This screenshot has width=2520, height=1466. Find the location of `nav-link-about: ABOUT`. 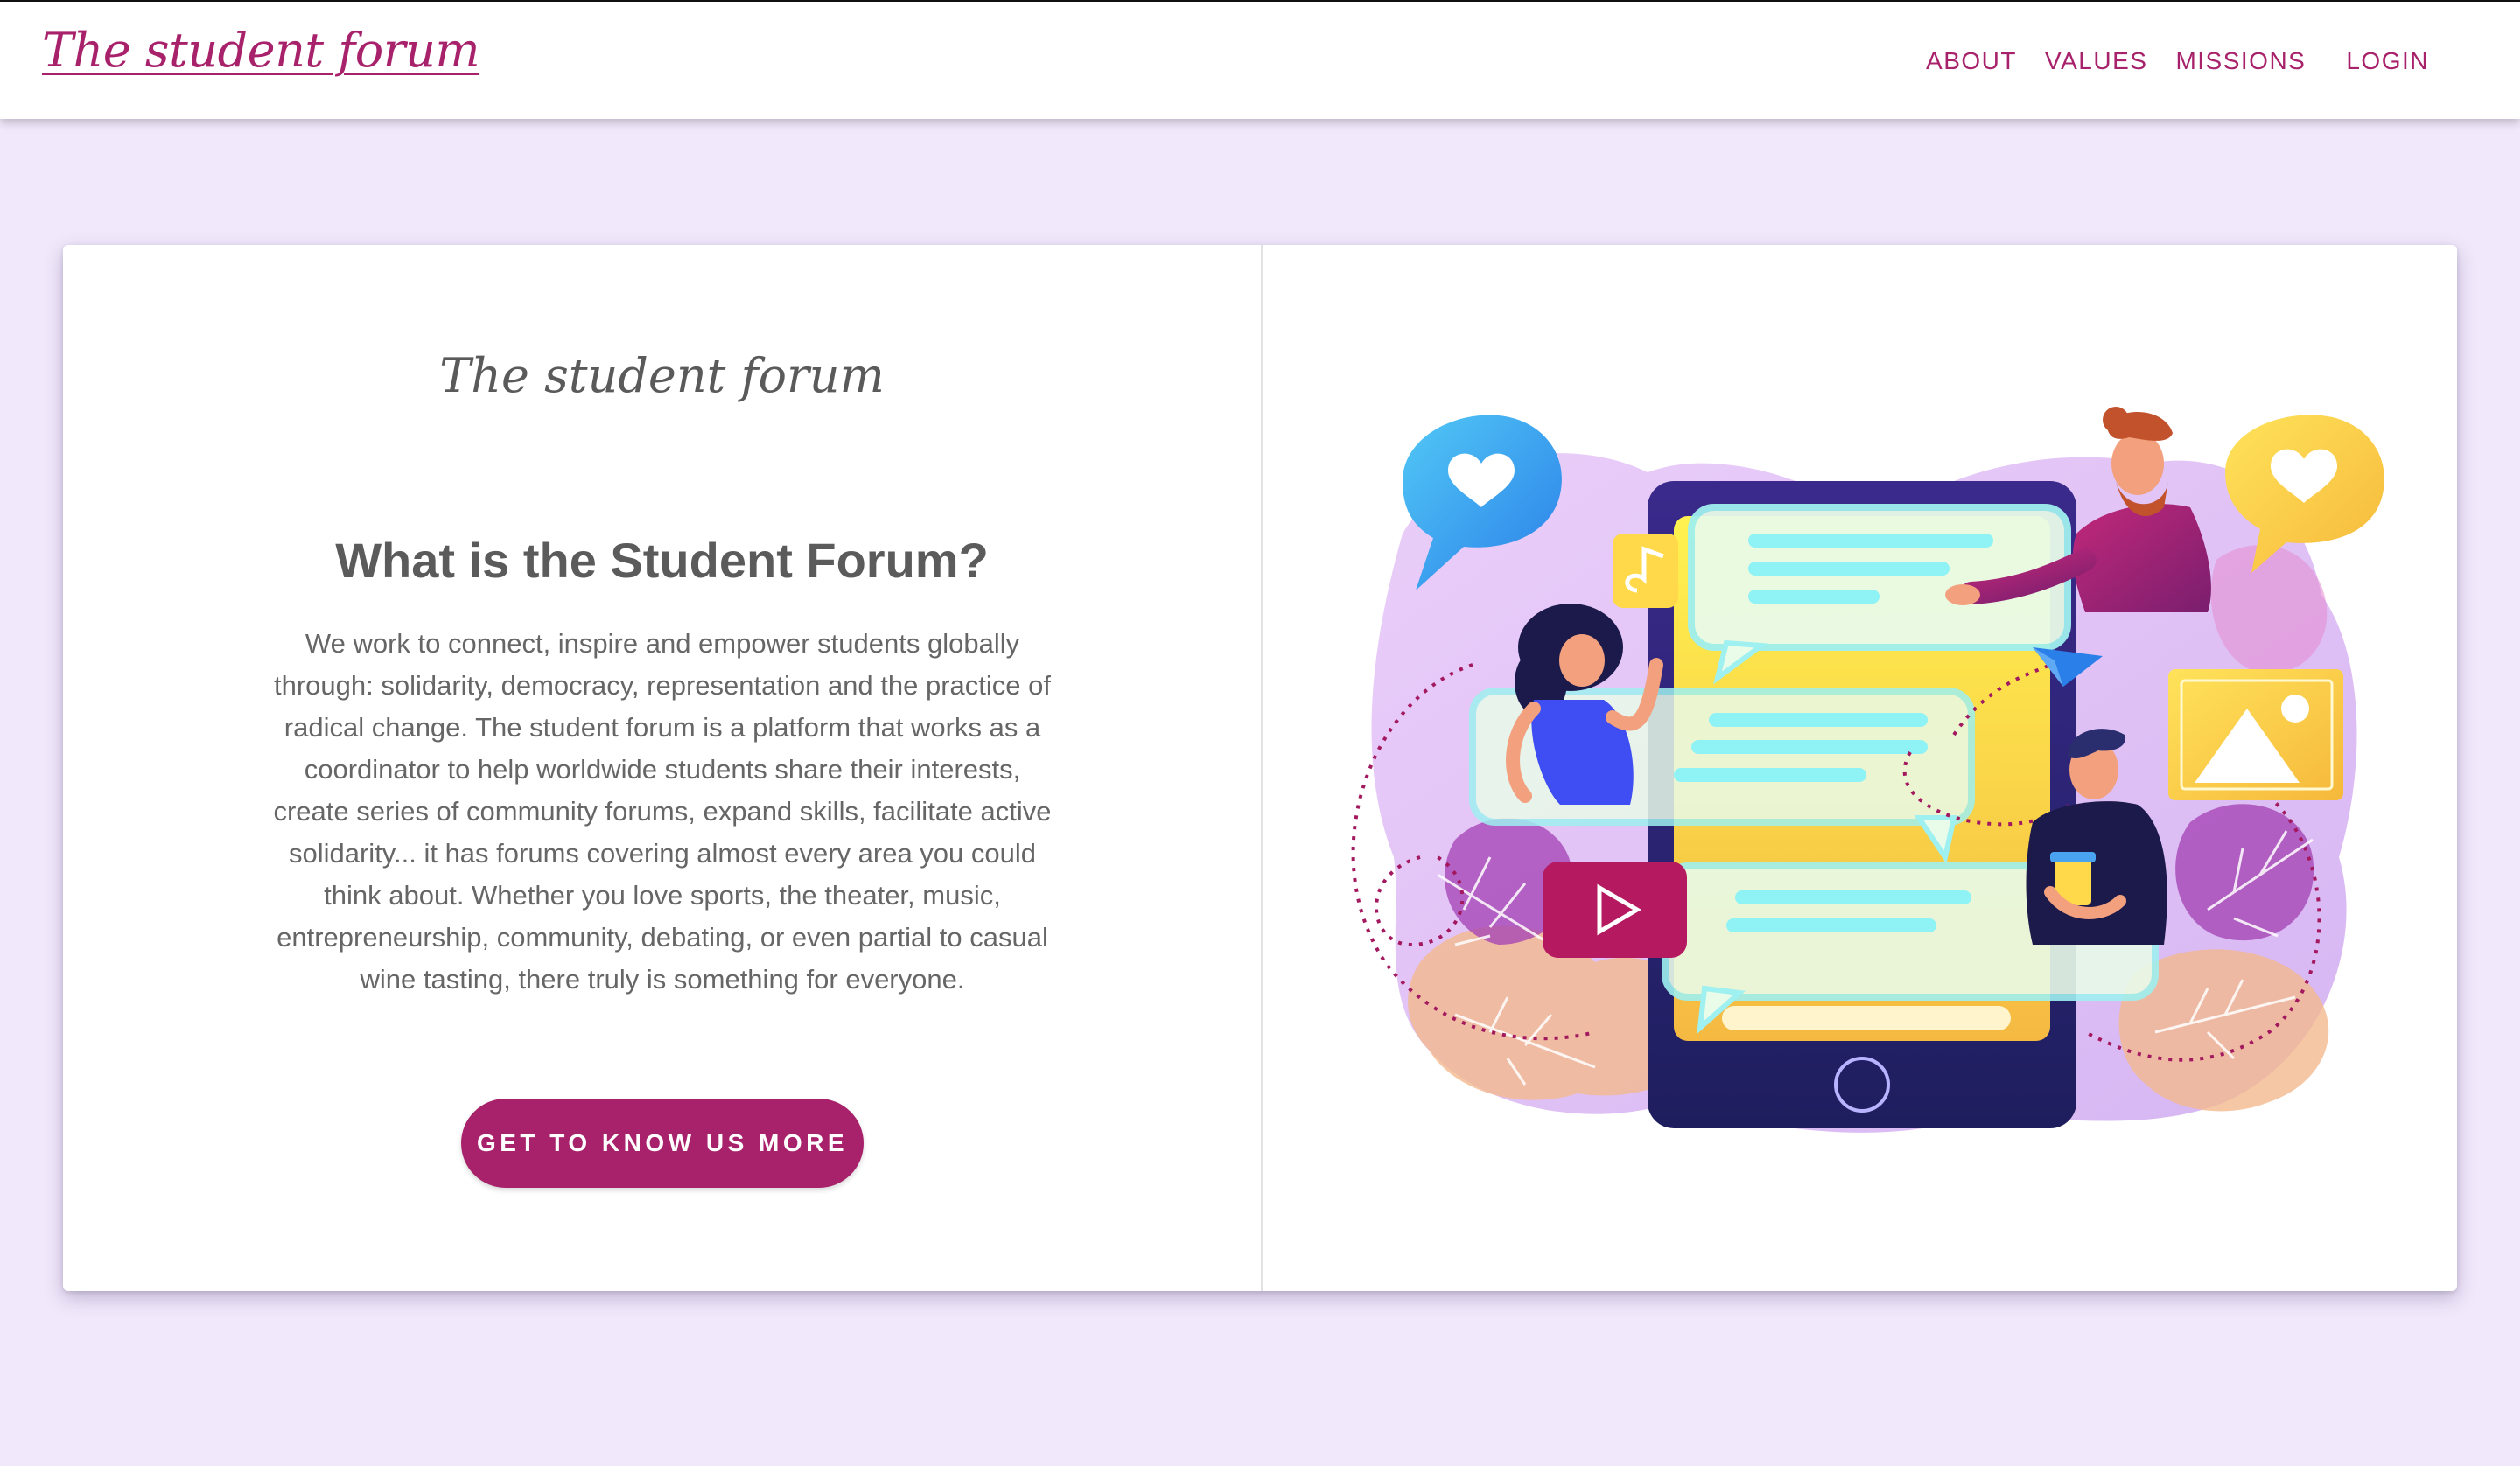

nav-link-about: ABOUT is located at coordinates (1971, 61).